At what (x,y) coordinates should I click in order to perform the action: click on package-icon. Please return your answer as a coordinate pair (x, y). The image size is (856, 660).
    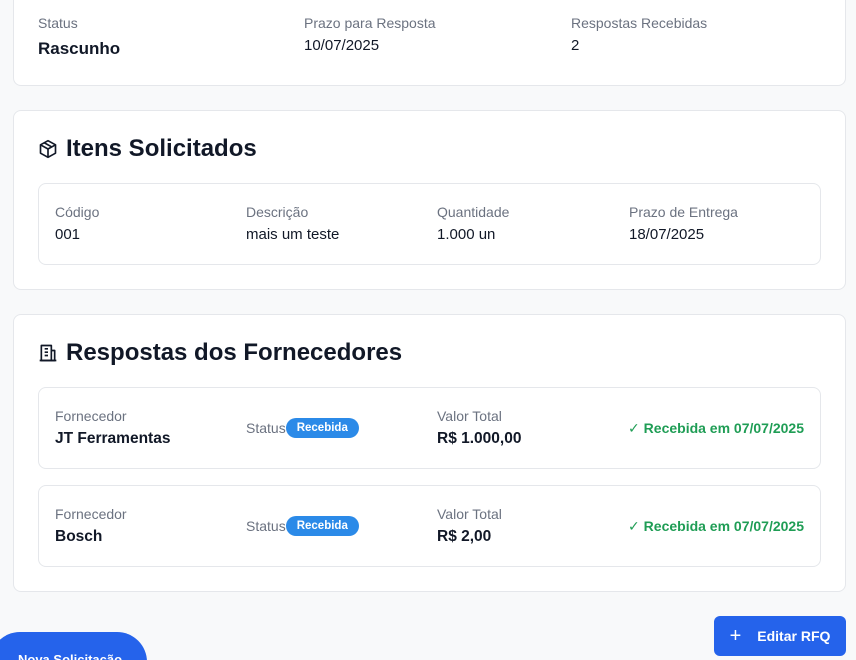
    Looking at the image, I should click on (48, 149).